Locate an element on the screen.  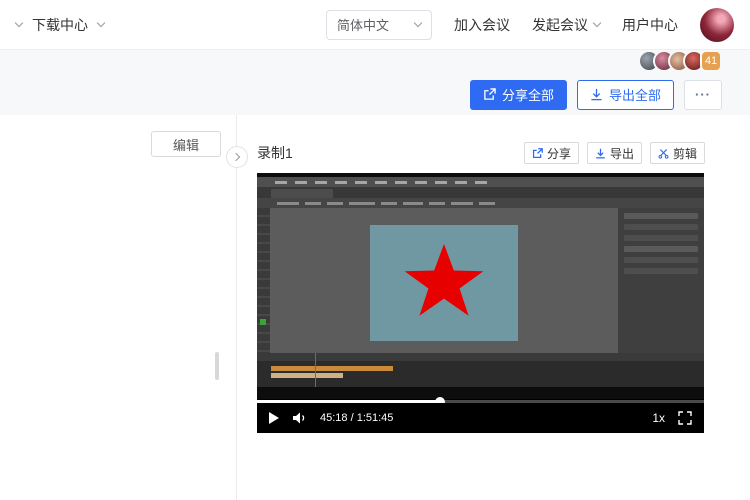
topbar-left: 下载中心 is located at coordinates (60, 25).